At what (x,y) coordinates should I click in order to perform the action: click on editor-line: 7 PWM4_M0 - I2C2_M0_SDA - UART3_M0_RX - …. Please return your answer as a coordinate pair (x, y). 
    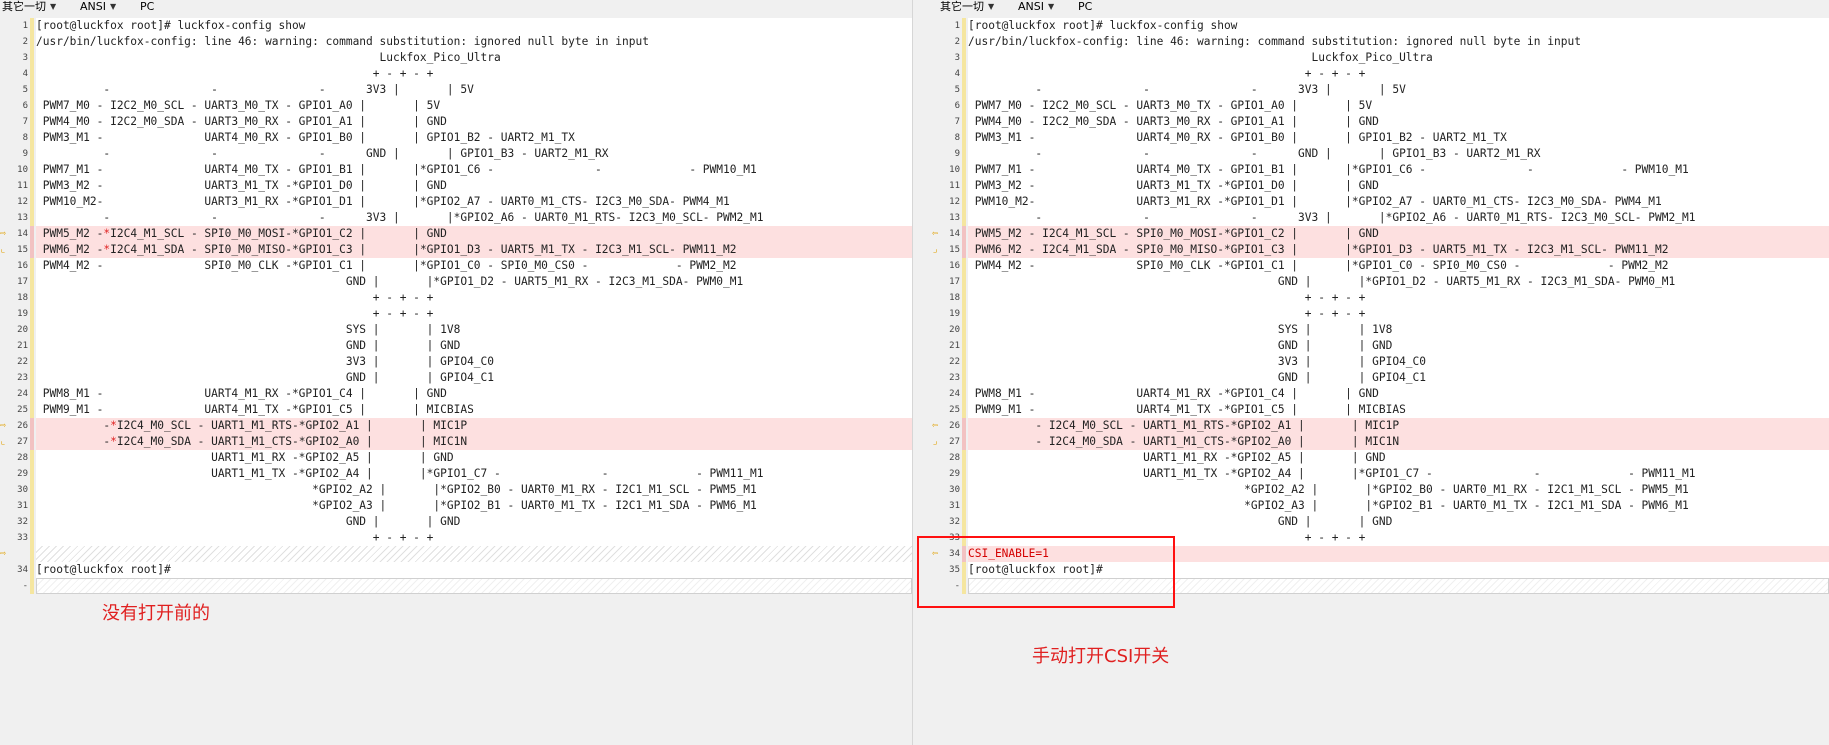
    Looking at the image, I should click on (456, 122).